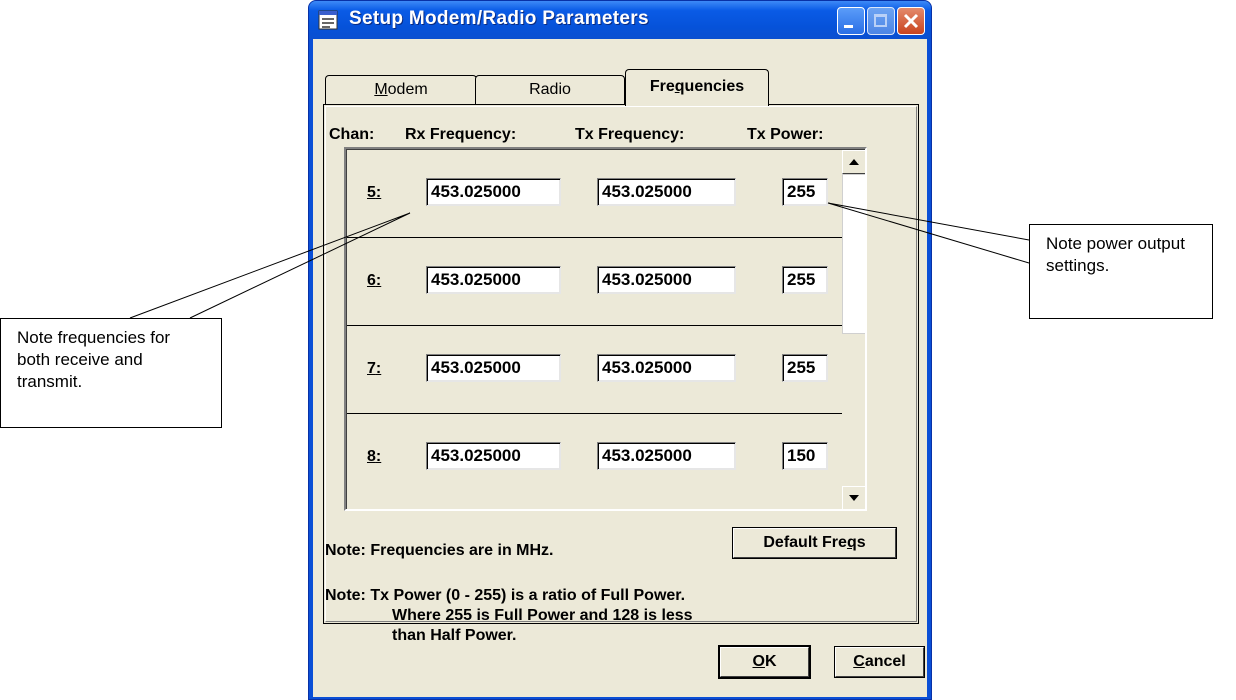 Image resolution: width=1236 pixels, height=700 pixels. I want to click on channel-row: 5: 453.025000 453.025000 255, so click(606, 194).